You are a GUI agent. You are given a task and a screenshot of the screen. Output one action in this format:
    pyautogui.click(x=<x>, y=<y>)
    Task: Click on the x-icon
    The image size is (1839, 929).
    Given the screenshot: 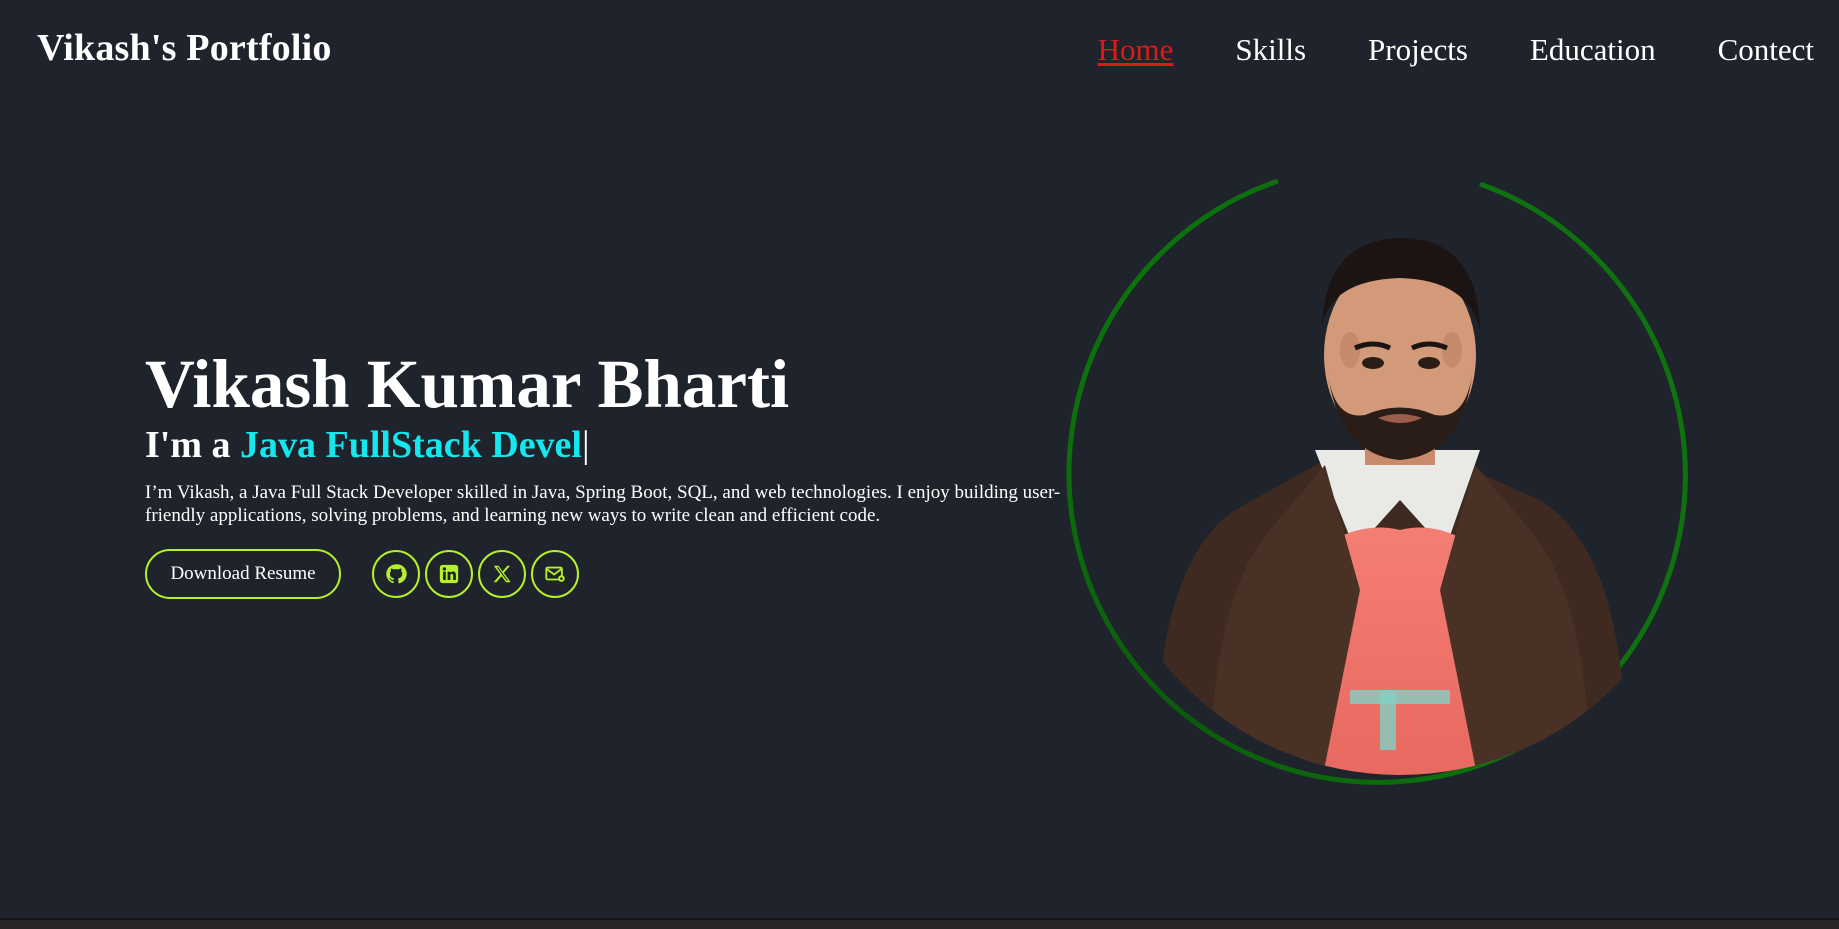 What is the action you would take?
    pyautogui.click(x=502, y=574)
    